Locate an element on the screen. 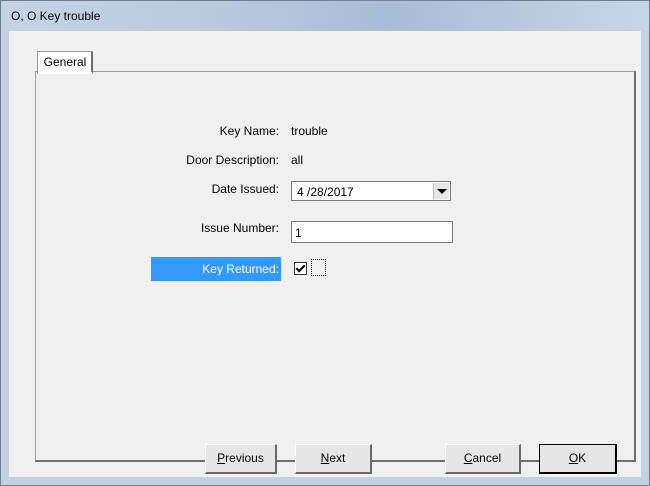 The width and height of the screenshot is (650, 486). window-title: O, O Key trouble is located at coordinates (56, 16).